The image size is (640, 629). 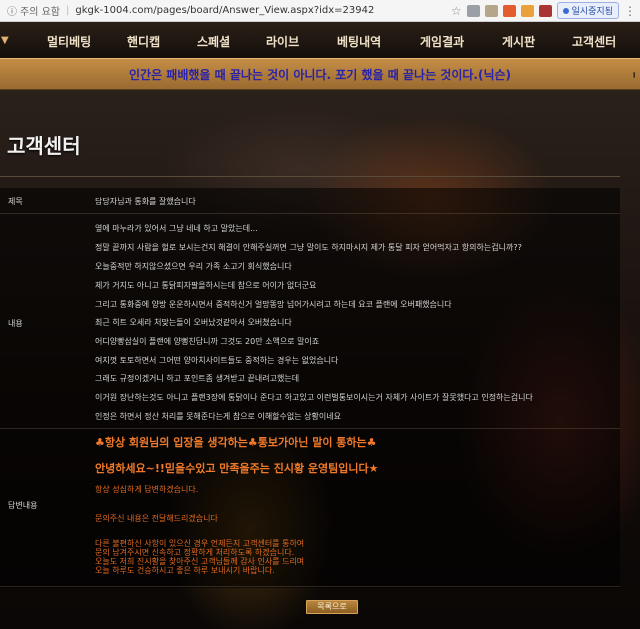 I want to click on nav-item-bet-history: 베팅내역, so click(x=359, y=41).